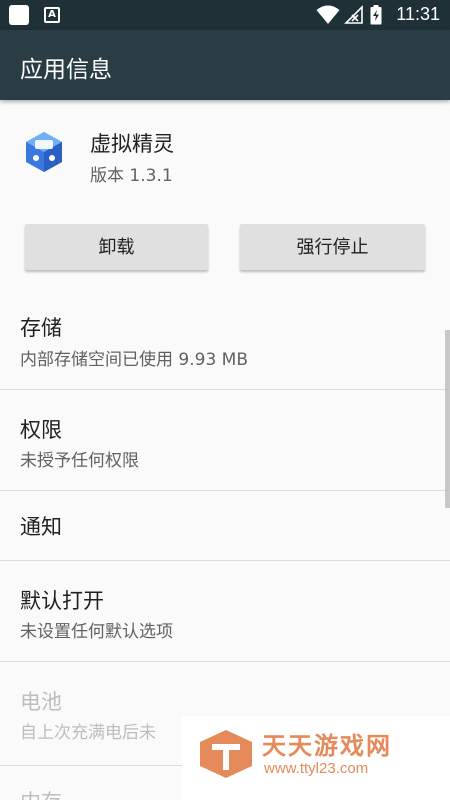 The height and width of the screenshot is (800, 450). What do you see at coordinates (328, 14) in the screenshot?
I see `wifi-icon` at bounding box center [328, 14].